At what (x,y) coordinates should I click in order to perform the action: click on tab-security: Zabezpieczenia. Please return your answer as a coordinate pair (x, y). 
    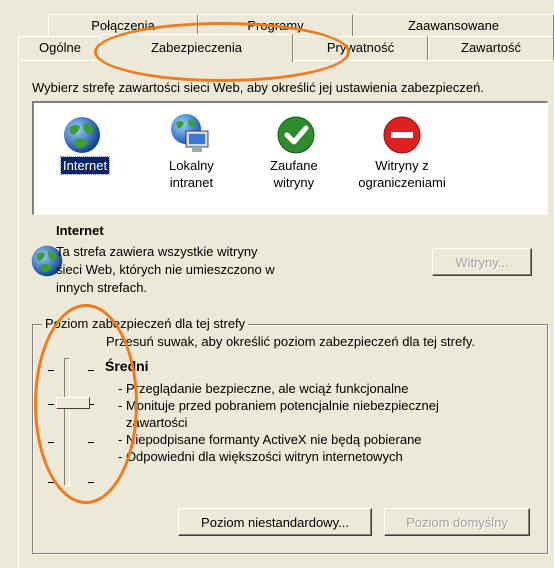
    Looking at the image, I should click on (196, 48).